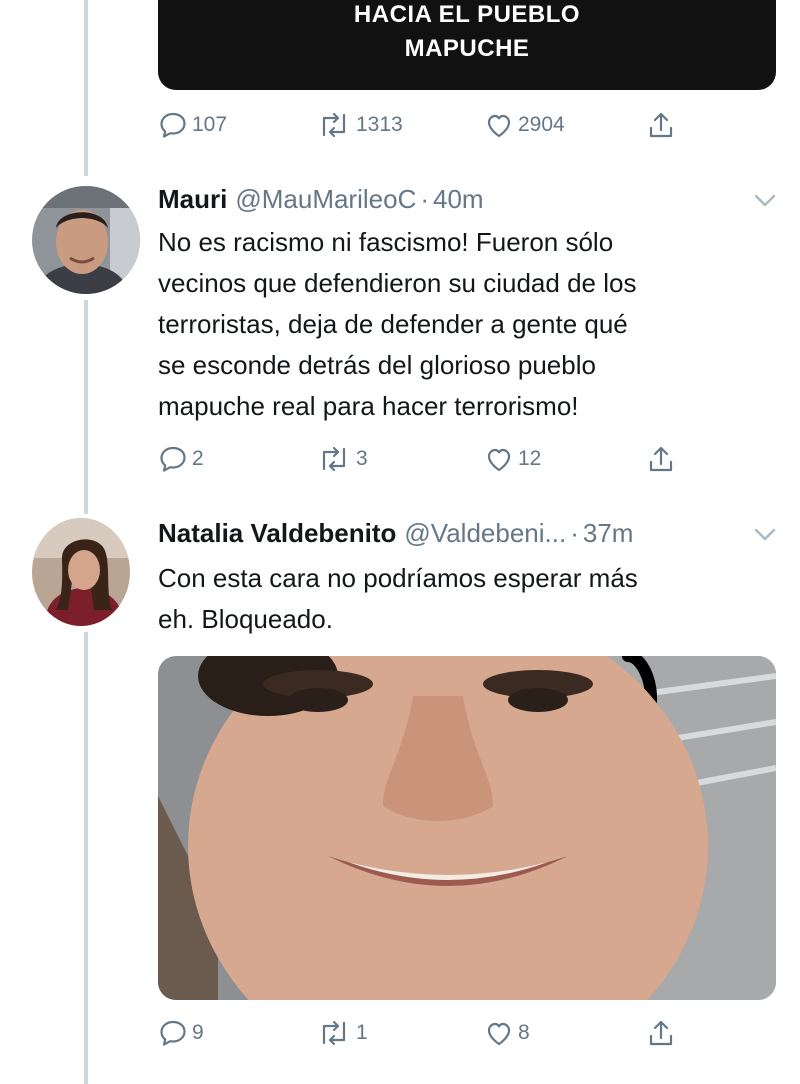 The image size is (800, 1084). Describe the element at coordinates (198, 458) in the screenshot. I see `reply-count: 2` at that location.